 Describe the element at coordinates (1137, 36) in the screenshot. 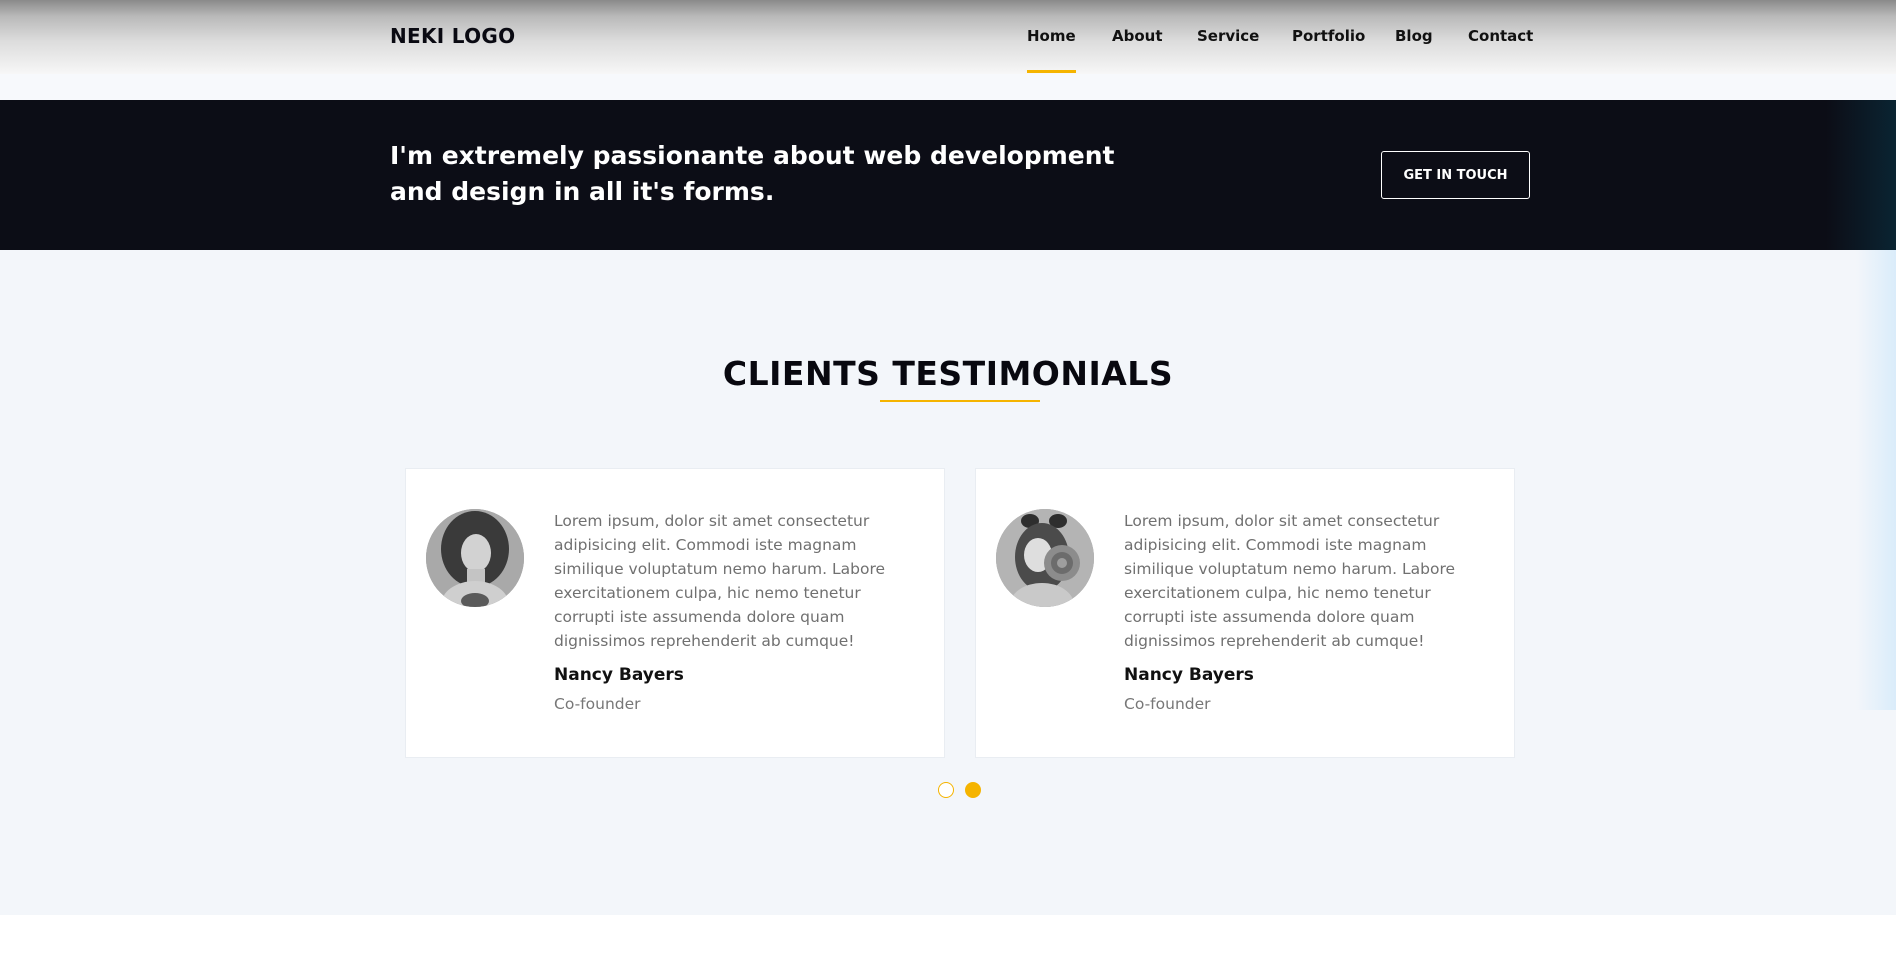

I see `nav-item-about: About` at that location.